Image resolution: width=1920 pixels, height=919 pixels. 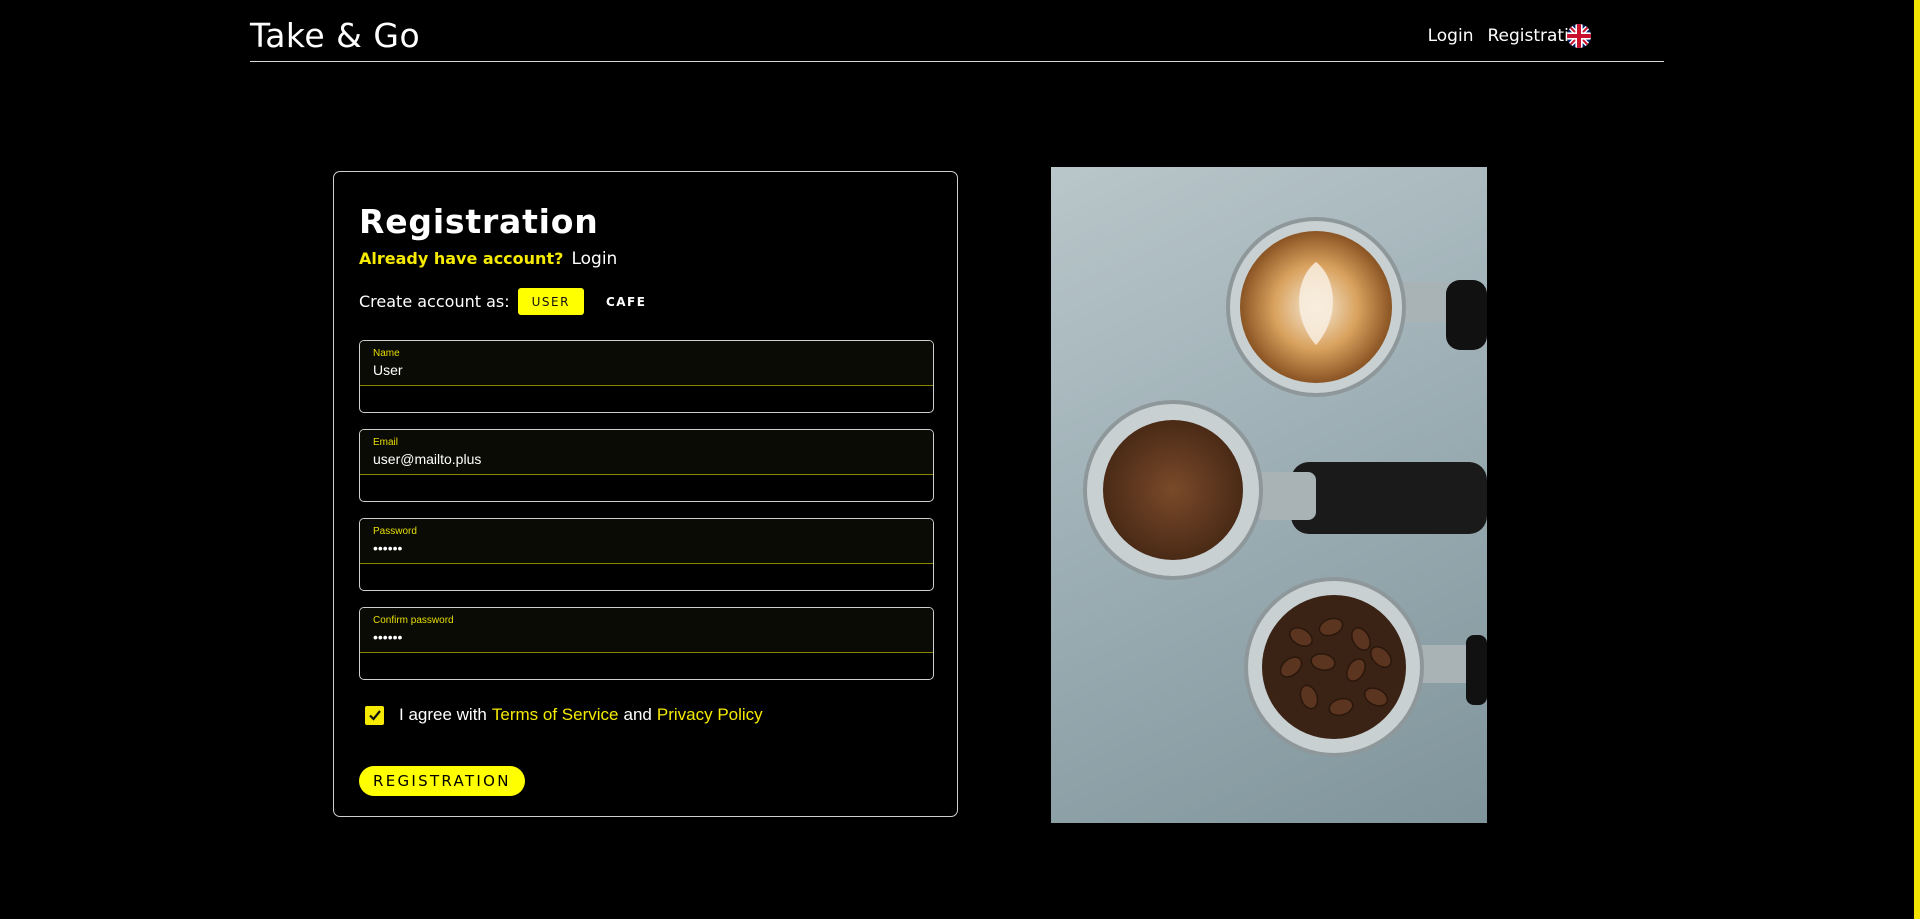 What do you see at coordinates (555, 715) in the screenshot?
I see `terms-of-service-link: Terms of Service` at bounding box center [555, 715].